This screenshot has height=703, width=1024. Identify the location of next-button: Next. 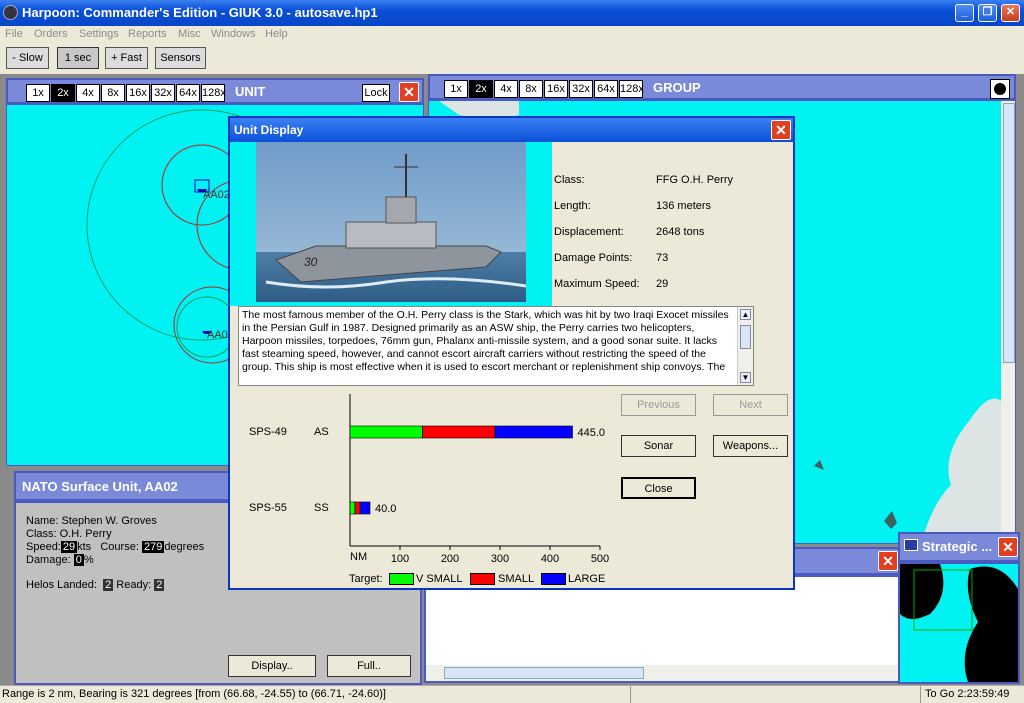
(750, 405).